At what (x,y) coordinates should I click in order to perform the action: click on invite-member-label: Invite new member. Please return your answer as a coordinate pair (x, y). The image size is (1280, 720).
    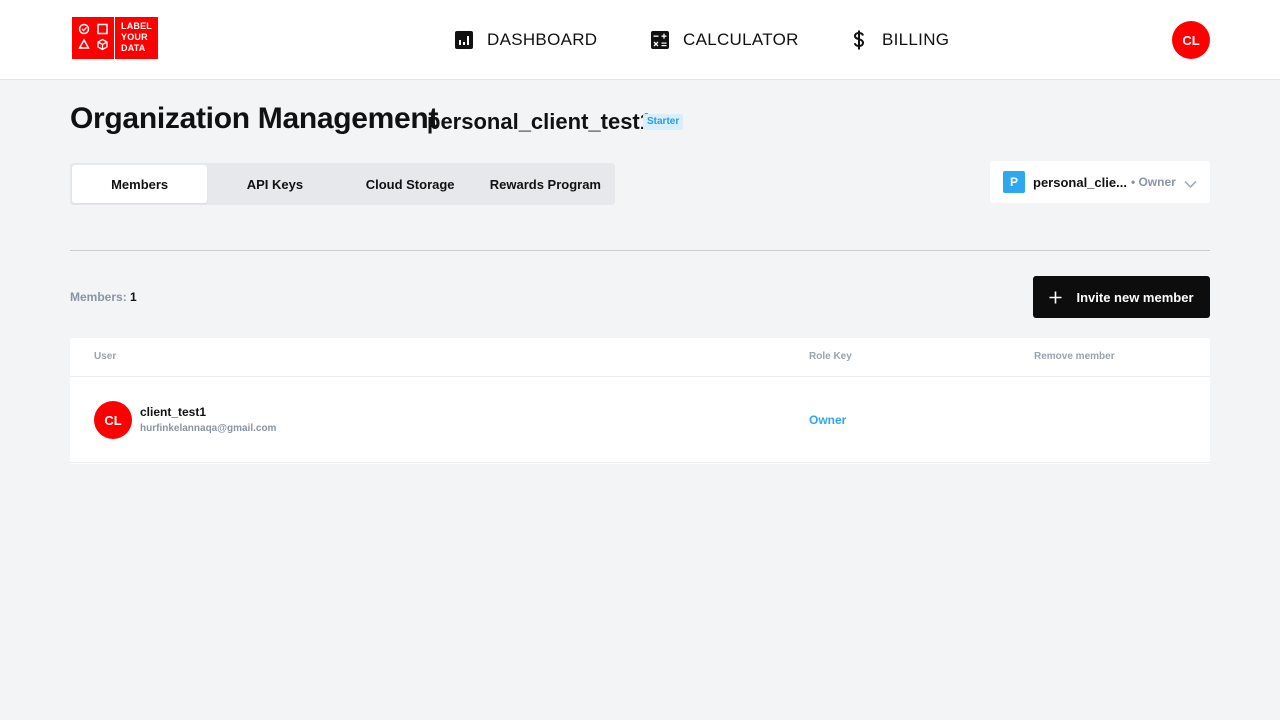
    Looking at the image, I should click on (1135, 297).